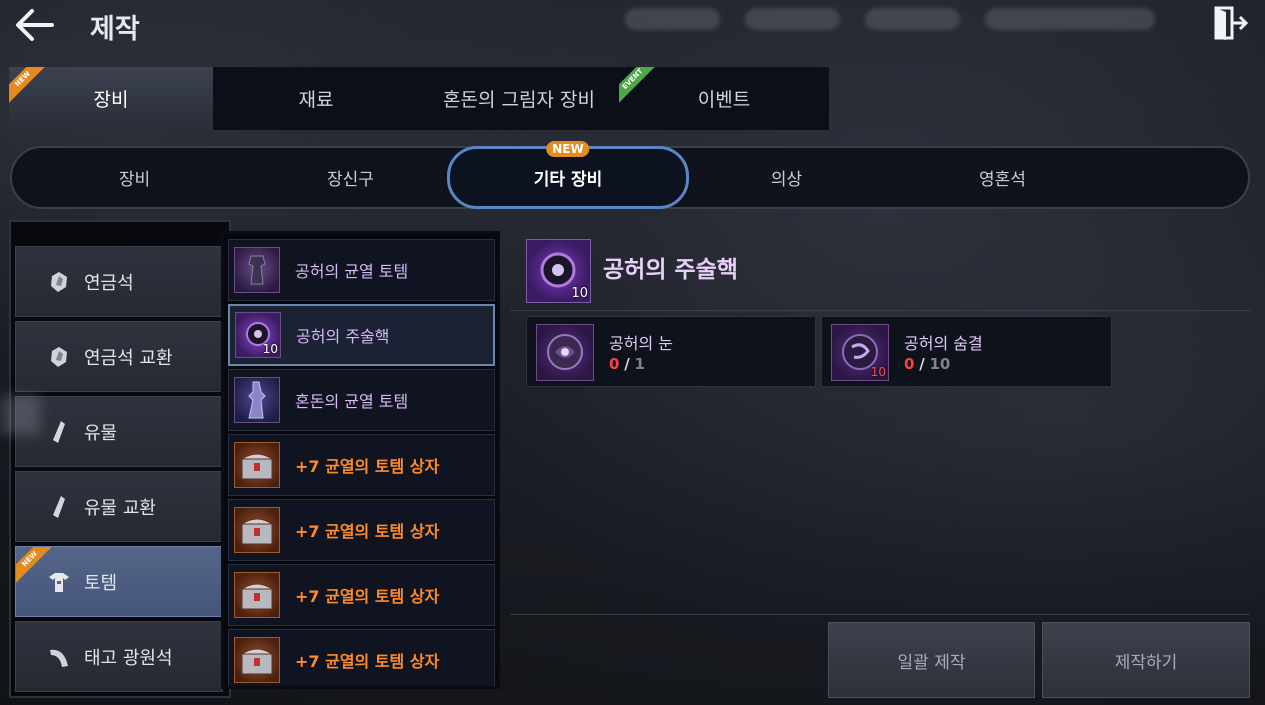  I want to click on material-card: 10 공허의 숨결 0 / 10, so click(966, 351).